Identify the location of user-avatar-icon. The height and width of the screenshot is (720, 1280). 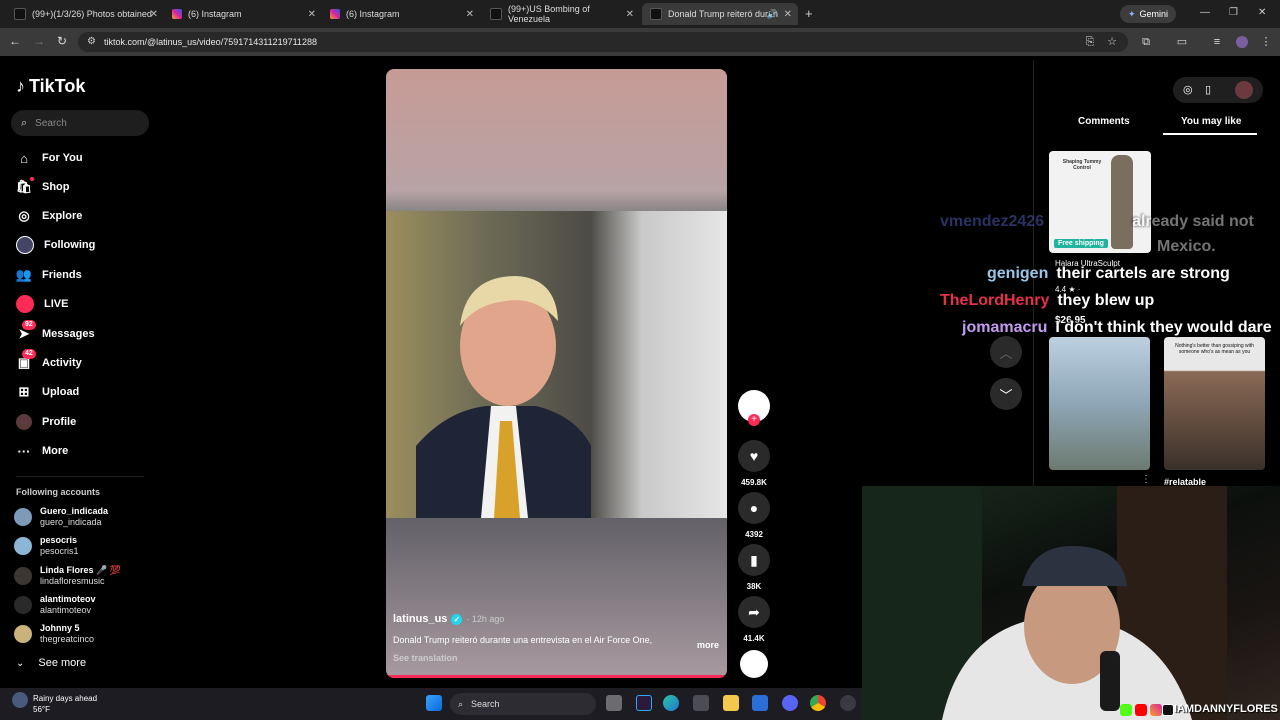
(1244, 90).